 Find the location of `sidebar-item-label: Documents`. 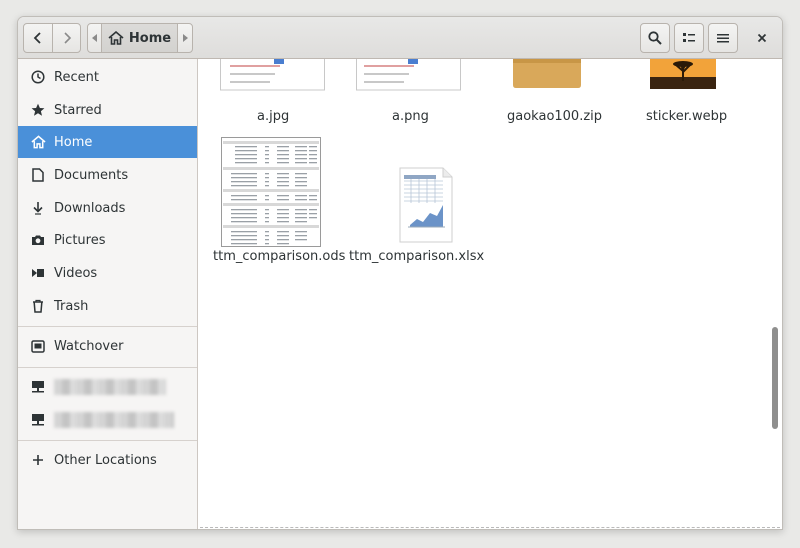

sidebar-item-label: Documents is located at coordinates (91, 175).